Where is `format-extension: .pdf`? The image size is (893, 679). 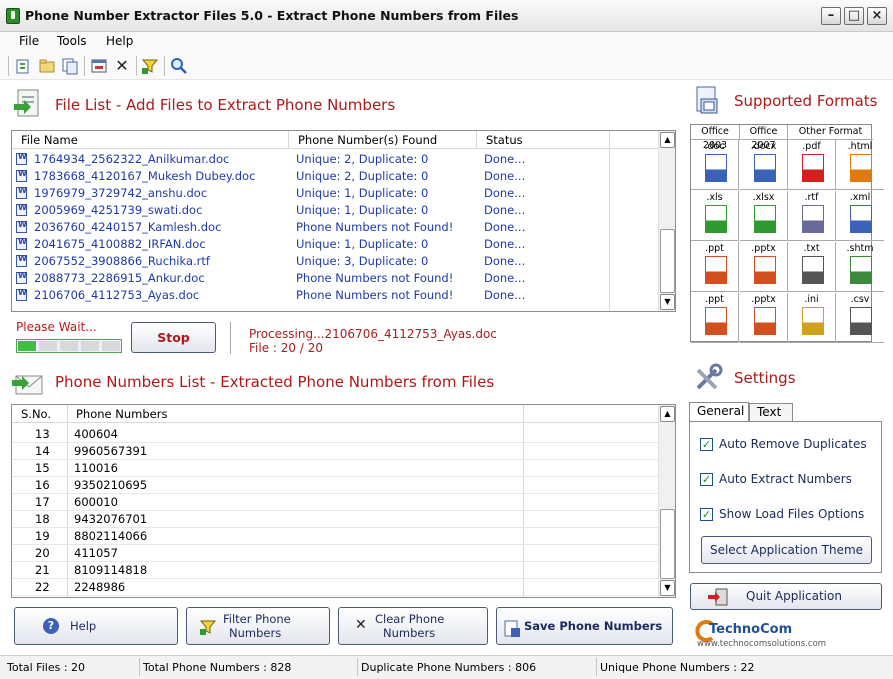
format-extension: .pdf is located at coordinates (811, 146).